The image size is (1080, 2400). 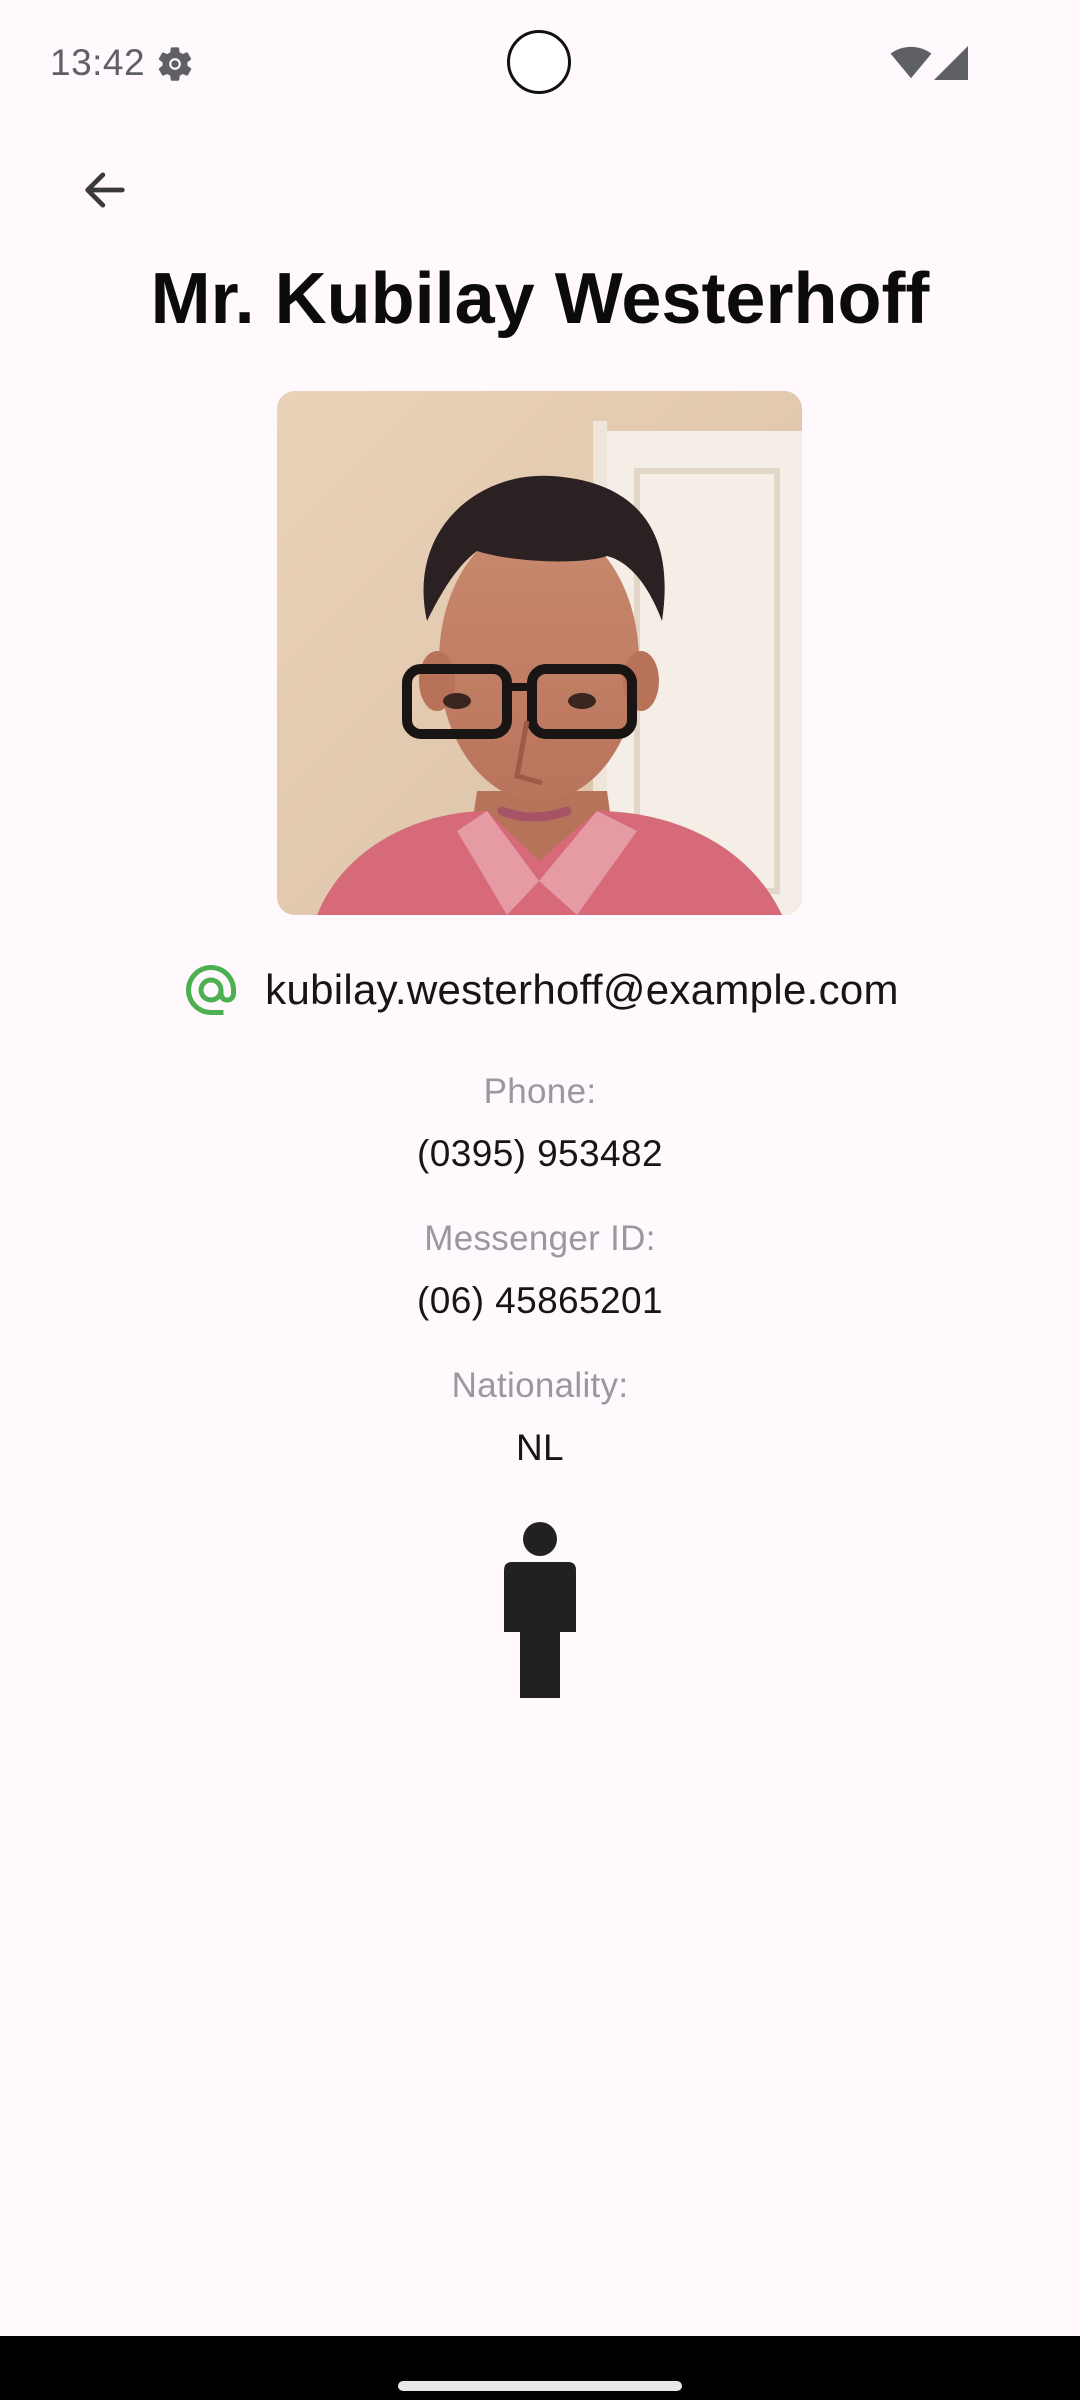 I want to click on status-bar: 13:42, so click(x=540, y=65).